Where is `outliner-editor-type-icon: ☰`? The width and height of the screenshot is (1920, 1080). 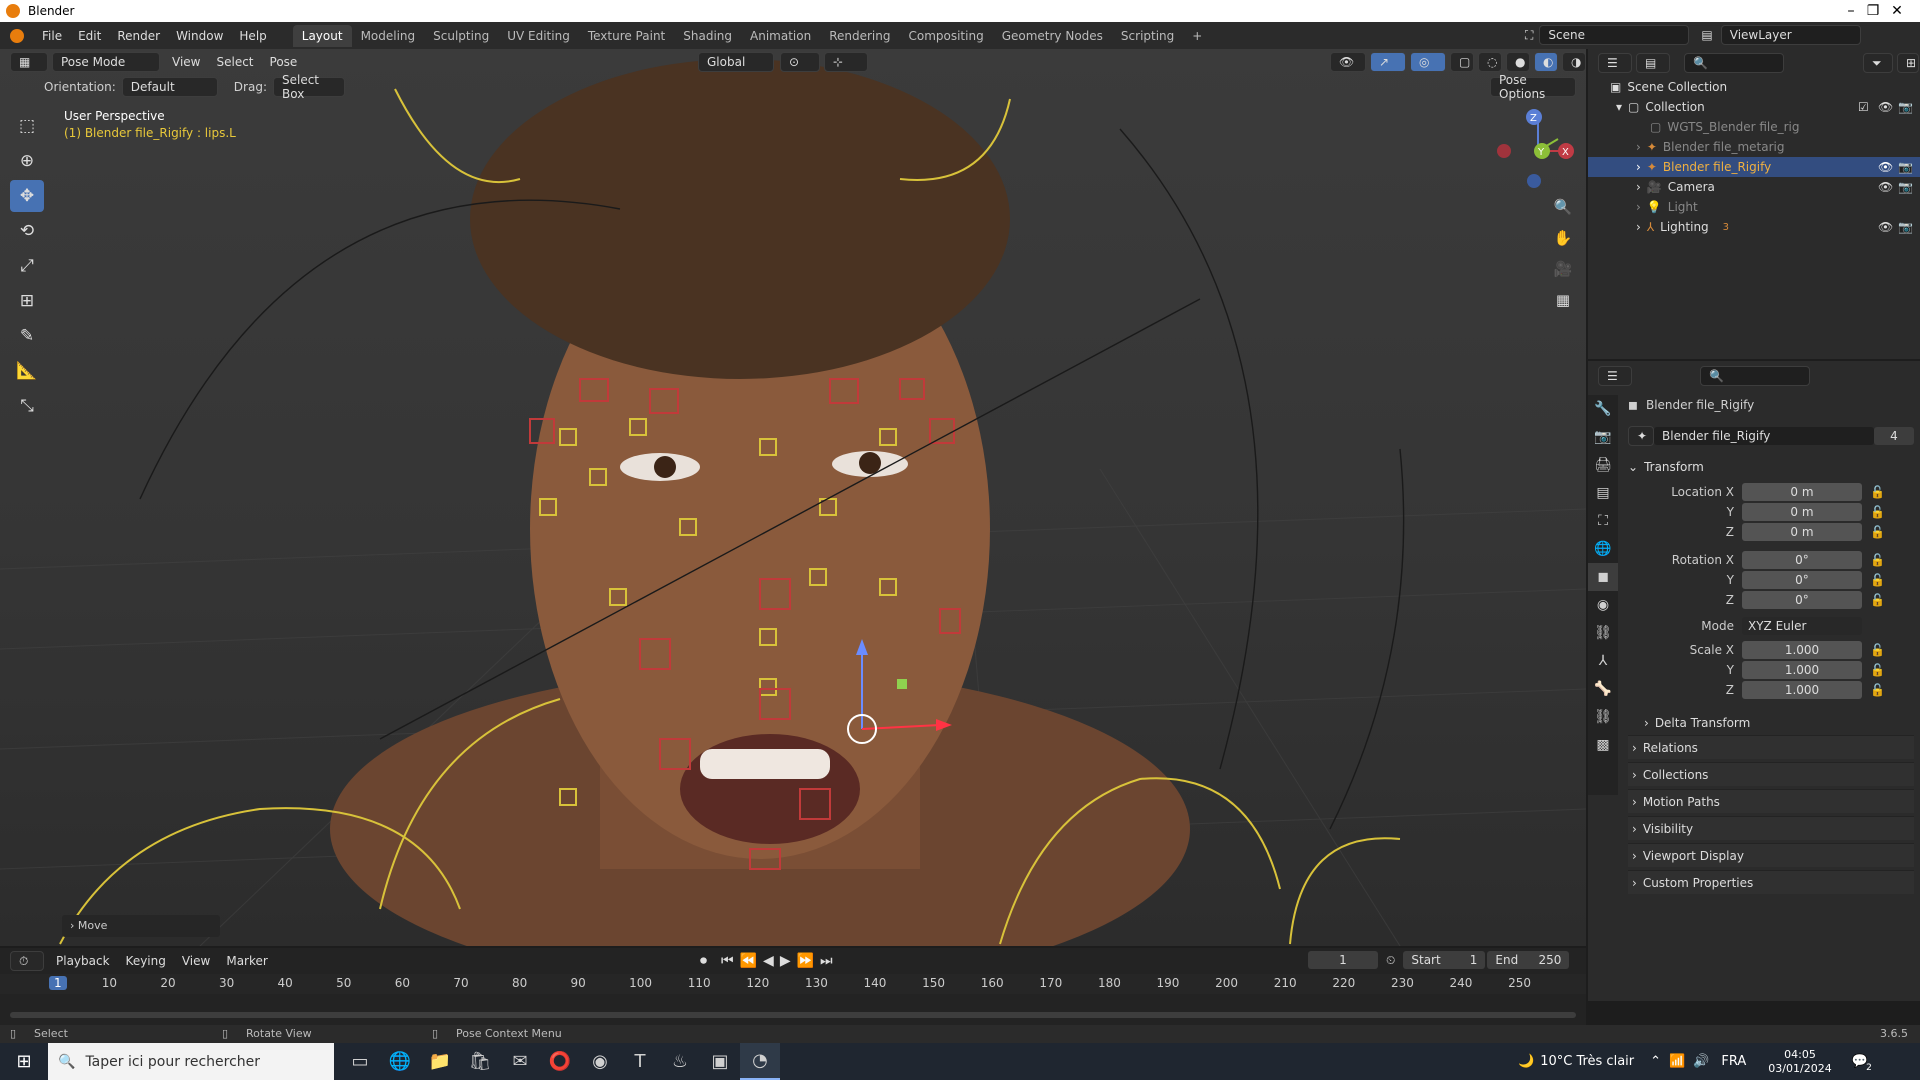 outliner-editor-type-icon: ☰ is located at coordinates (1615, 63).